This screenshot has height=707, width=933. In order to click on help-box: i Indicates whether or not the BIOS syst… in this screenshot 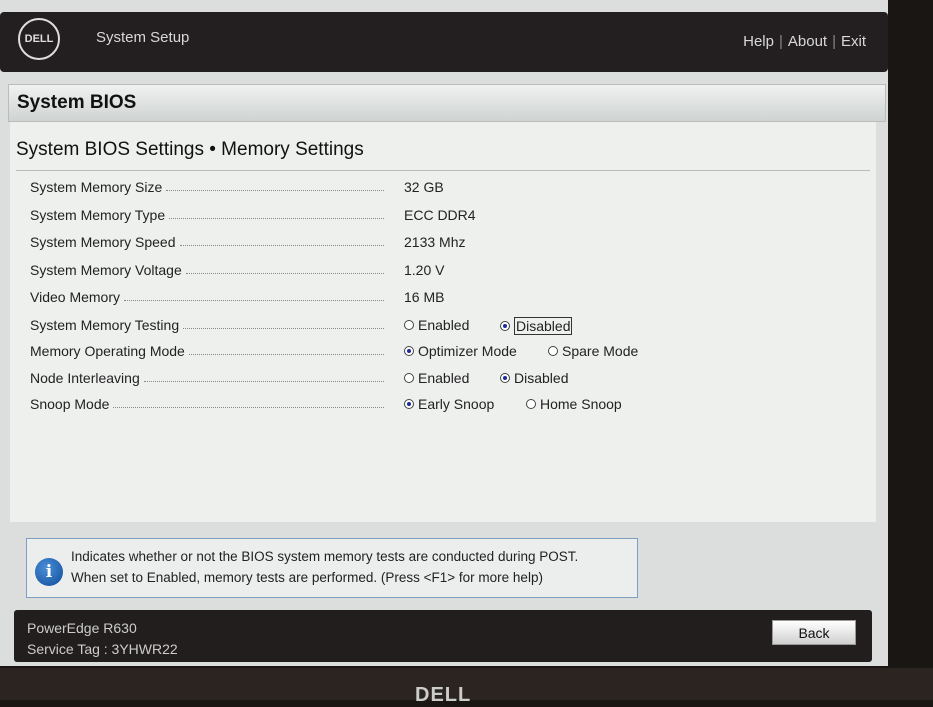, I will do `click(332, 568)`.